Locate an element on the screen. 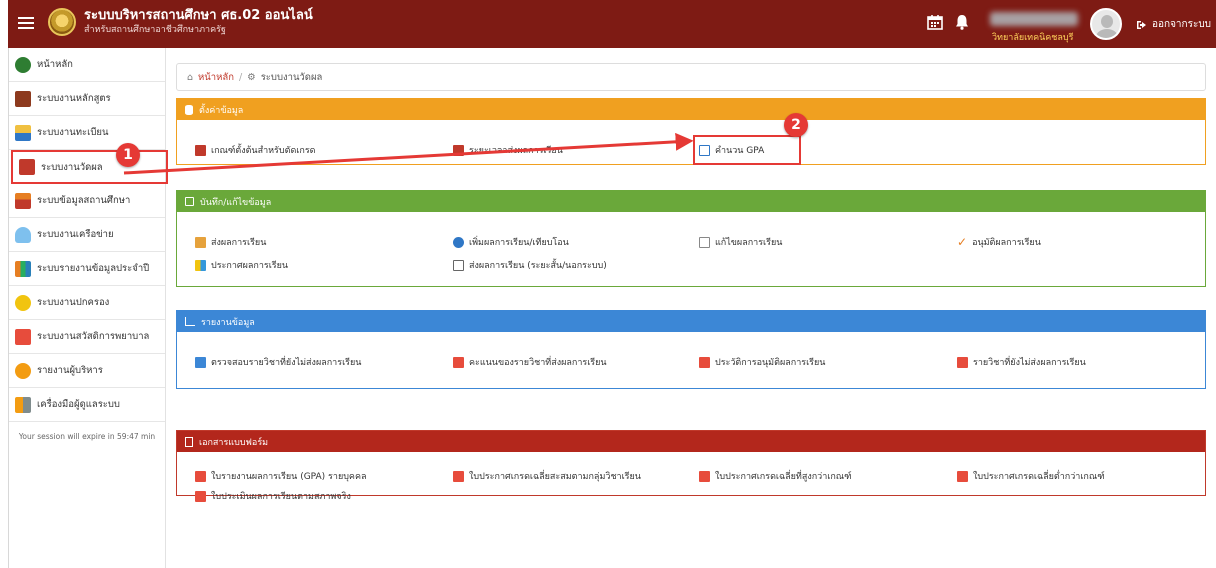 The width and height of the screenshot is (1216, 568). sidebar-item-home: หน้าหลัก is located at coordinates (87, 65).